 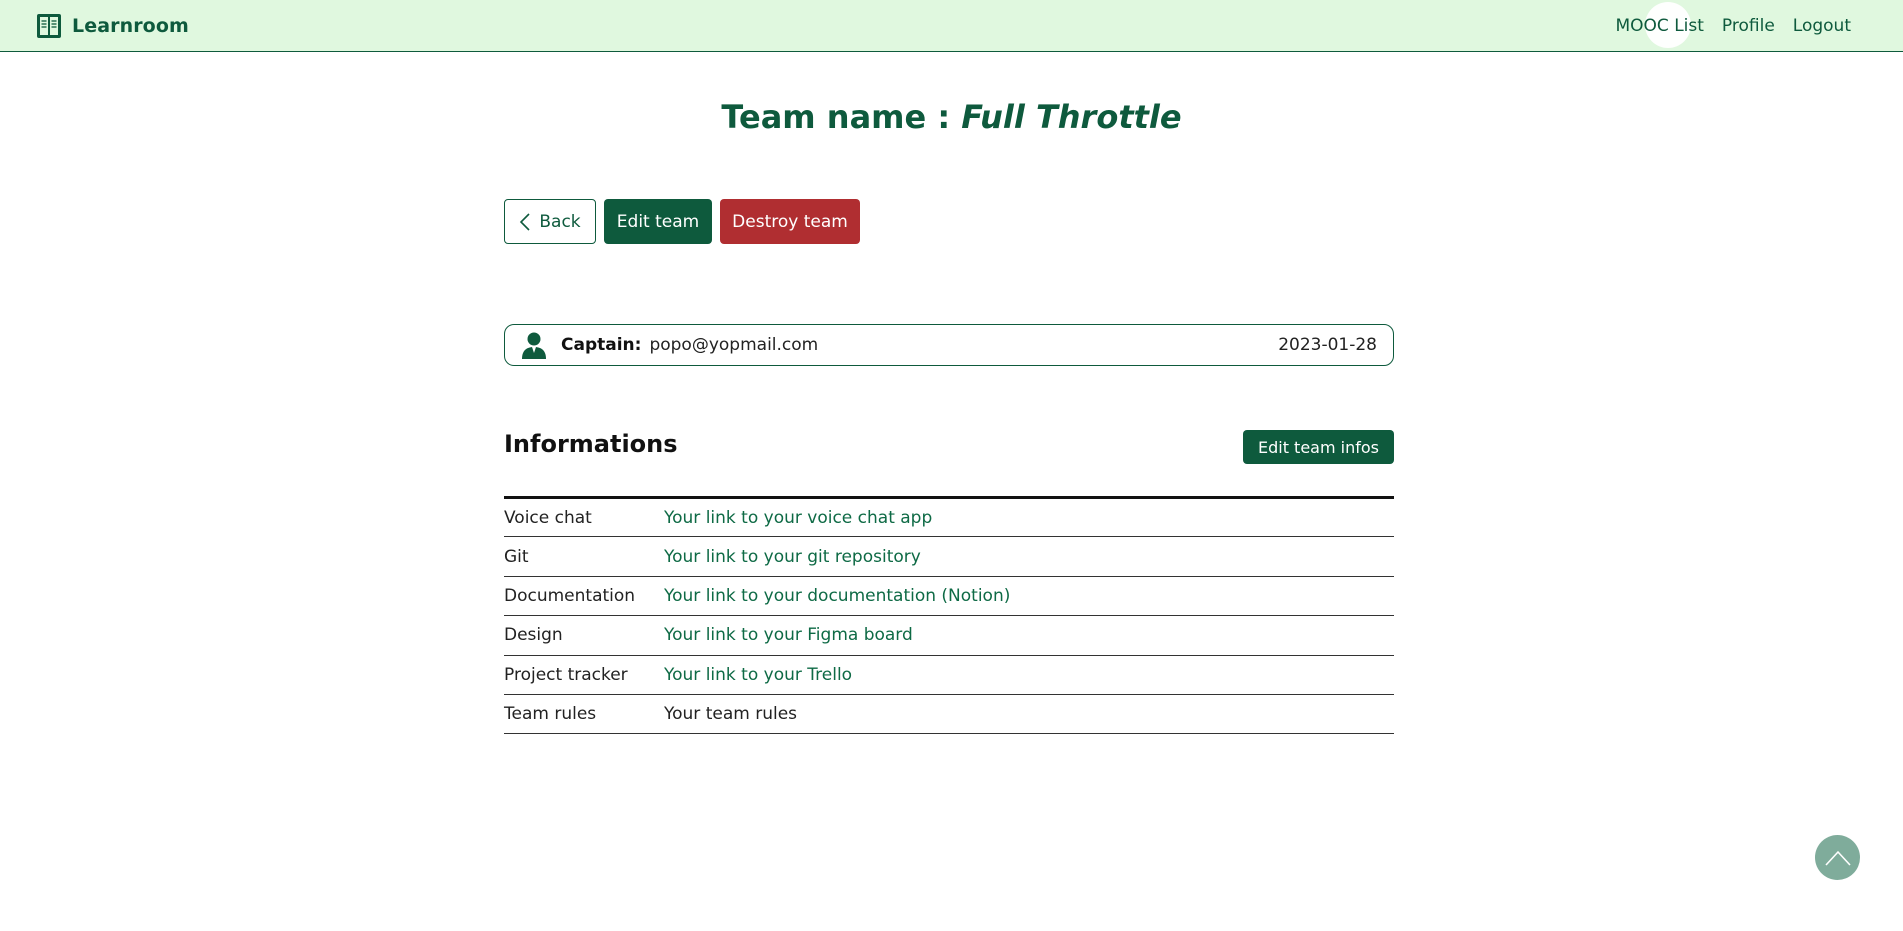 I want to click on team-rules-text: Your team rules, so click(x=731, y=714).